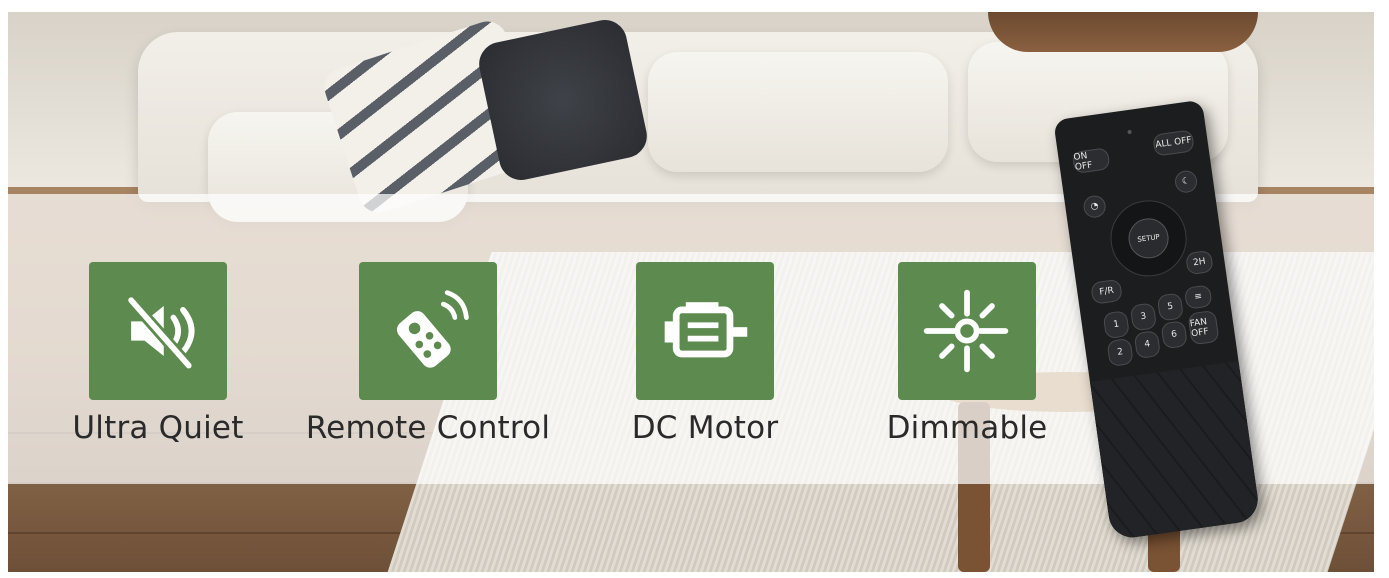 The height and width of the screenshot is (578, 1389). Describe the element at coordinates (1175, 451) in the screenshot. I see `remote-grip` at that location.